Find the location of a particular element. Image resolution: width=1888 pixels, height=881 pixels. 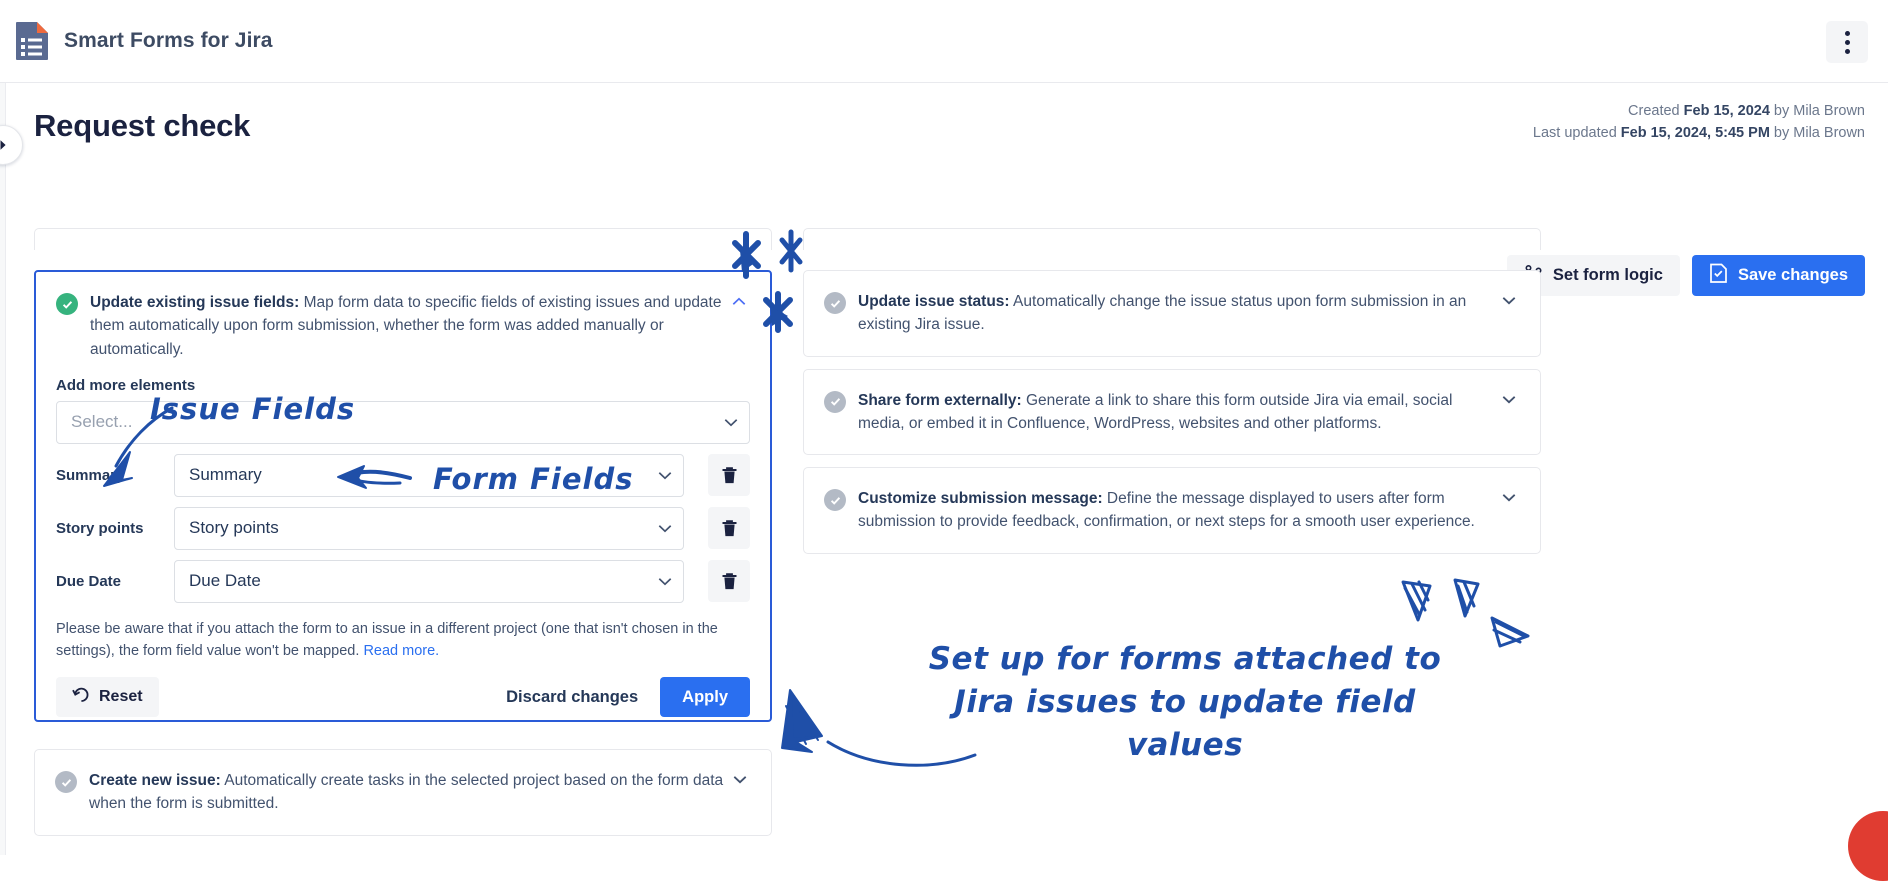

mapping-select: Due Date is located at coordinates (429, 581).